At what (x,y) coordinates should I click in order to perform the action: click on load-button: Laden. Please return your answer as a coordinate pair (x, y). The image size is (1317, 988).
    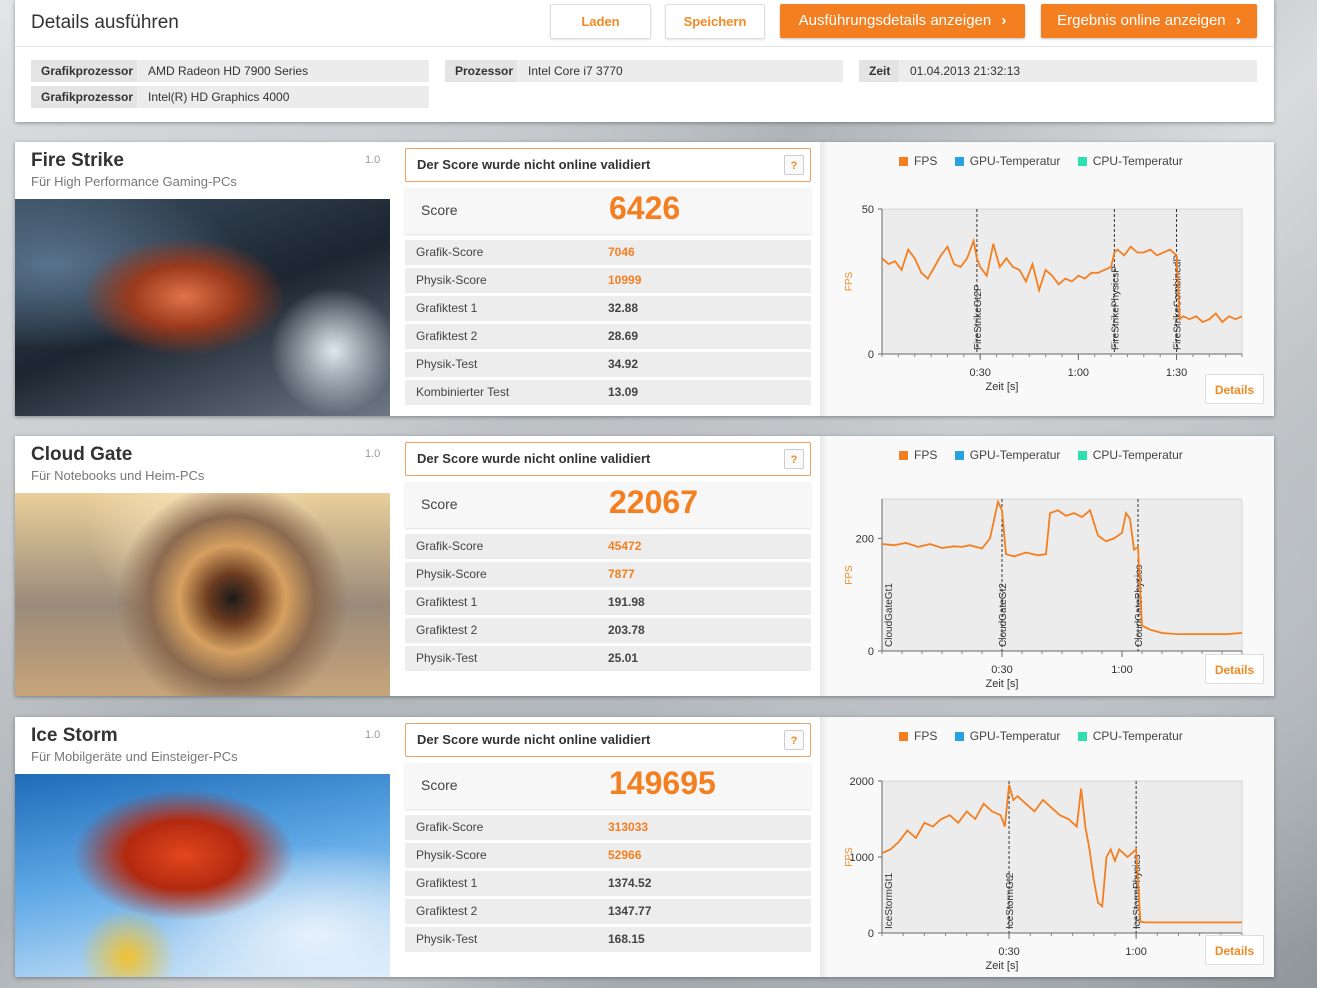
    Looking at the image, I should click on (600, 21).